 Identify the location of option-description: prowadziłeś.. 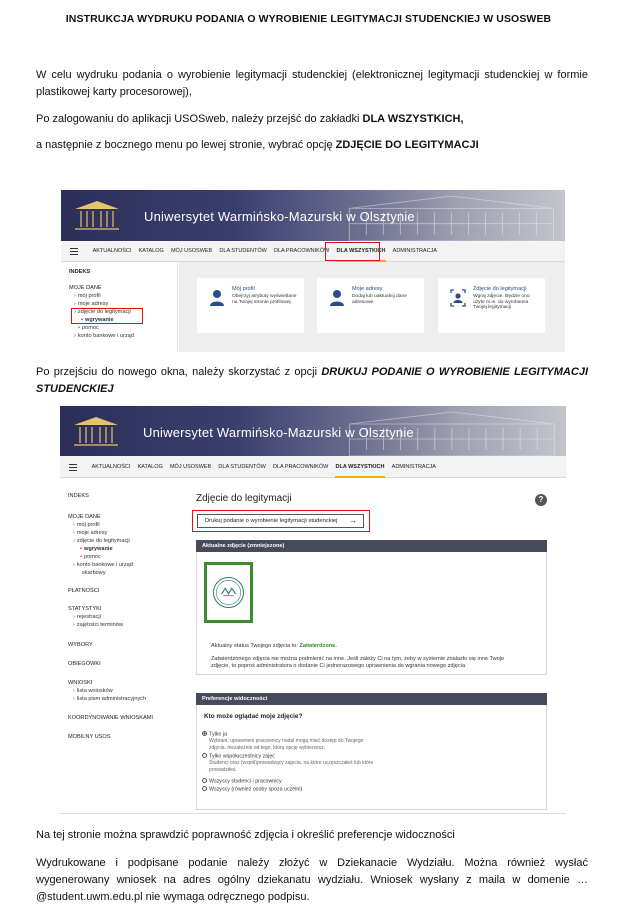
(223, 770).